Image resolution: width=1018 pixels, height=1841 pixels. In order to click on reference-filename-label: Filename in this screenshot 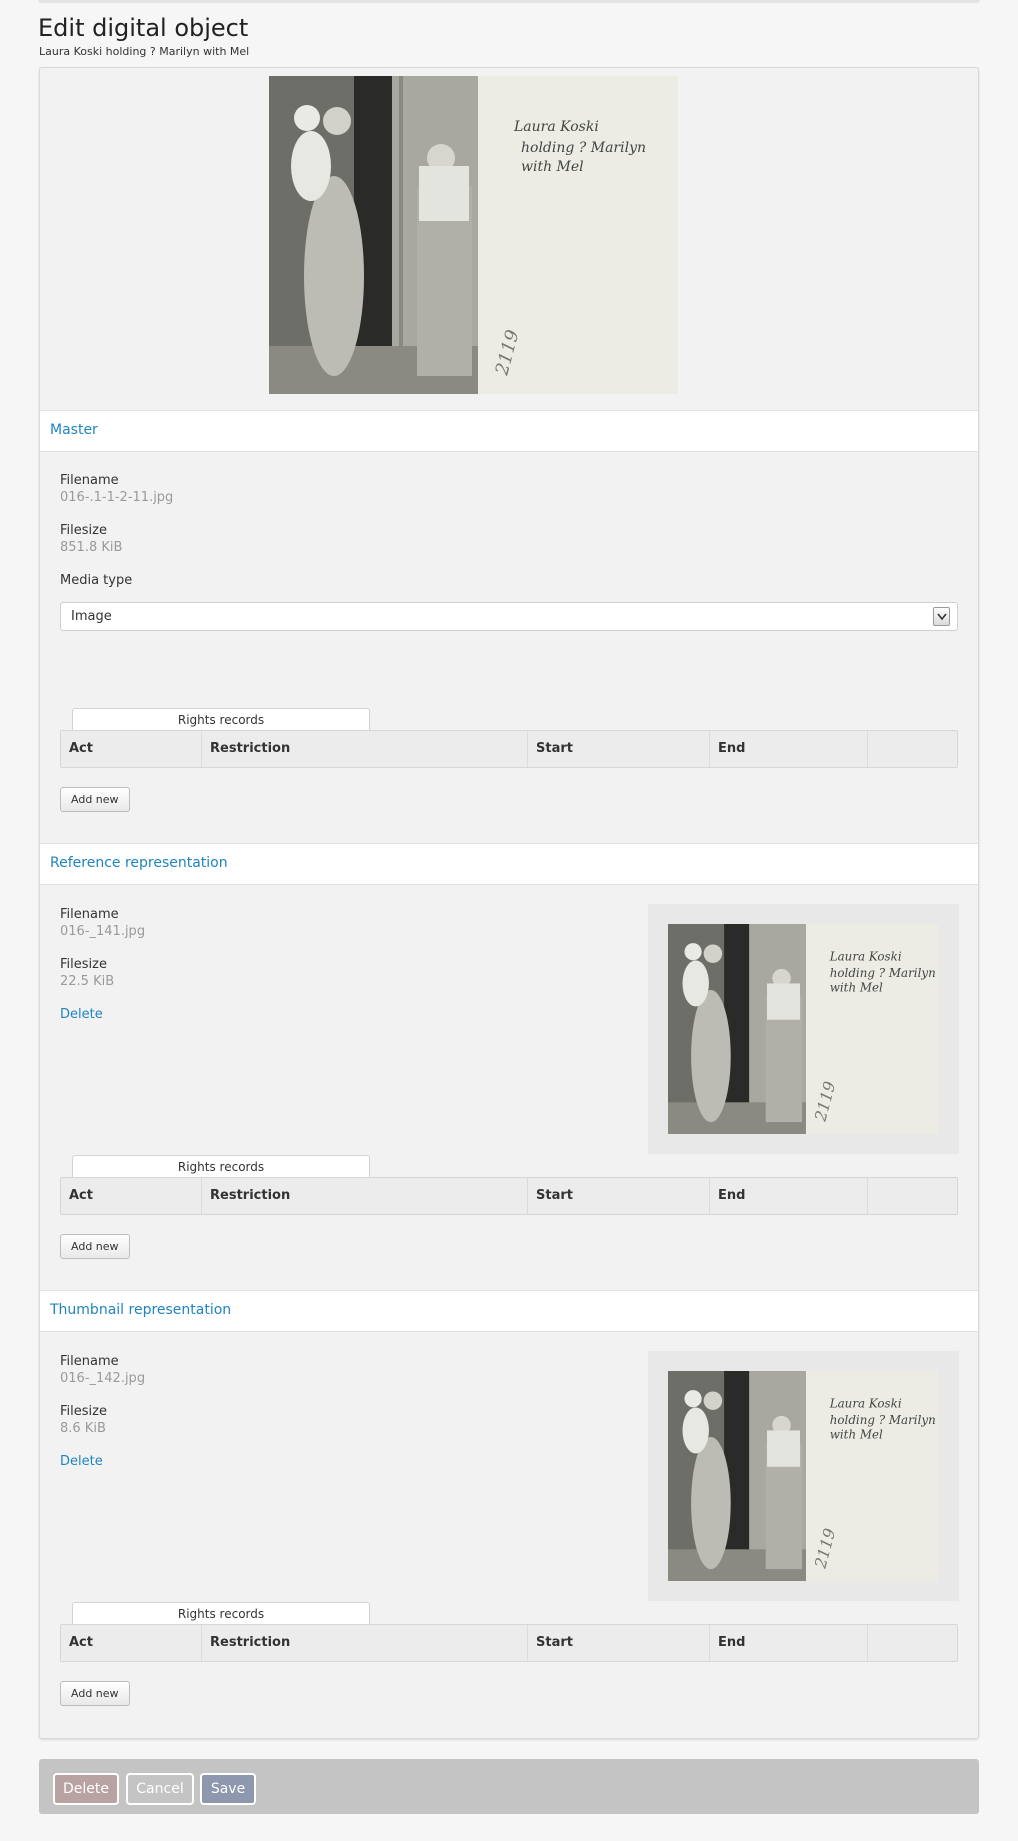, I will do `click(89, 914)`.